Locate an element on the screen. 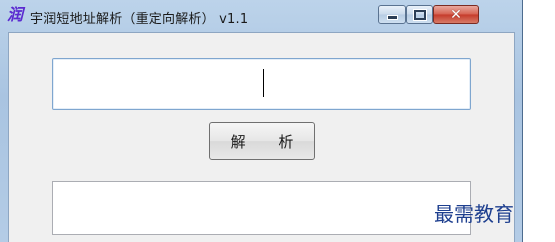  window-title: 宇润短地址解析（重定向解析） v1.1 is located at coordinates (139, 19).